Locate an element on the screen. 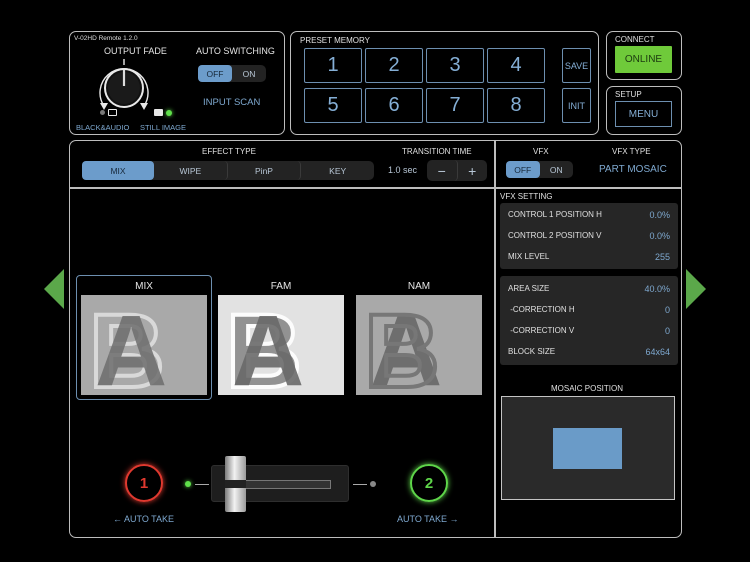 The image size is (750, 562). still-image-label: STILL IMAGE is located at coordinates (163, 127).